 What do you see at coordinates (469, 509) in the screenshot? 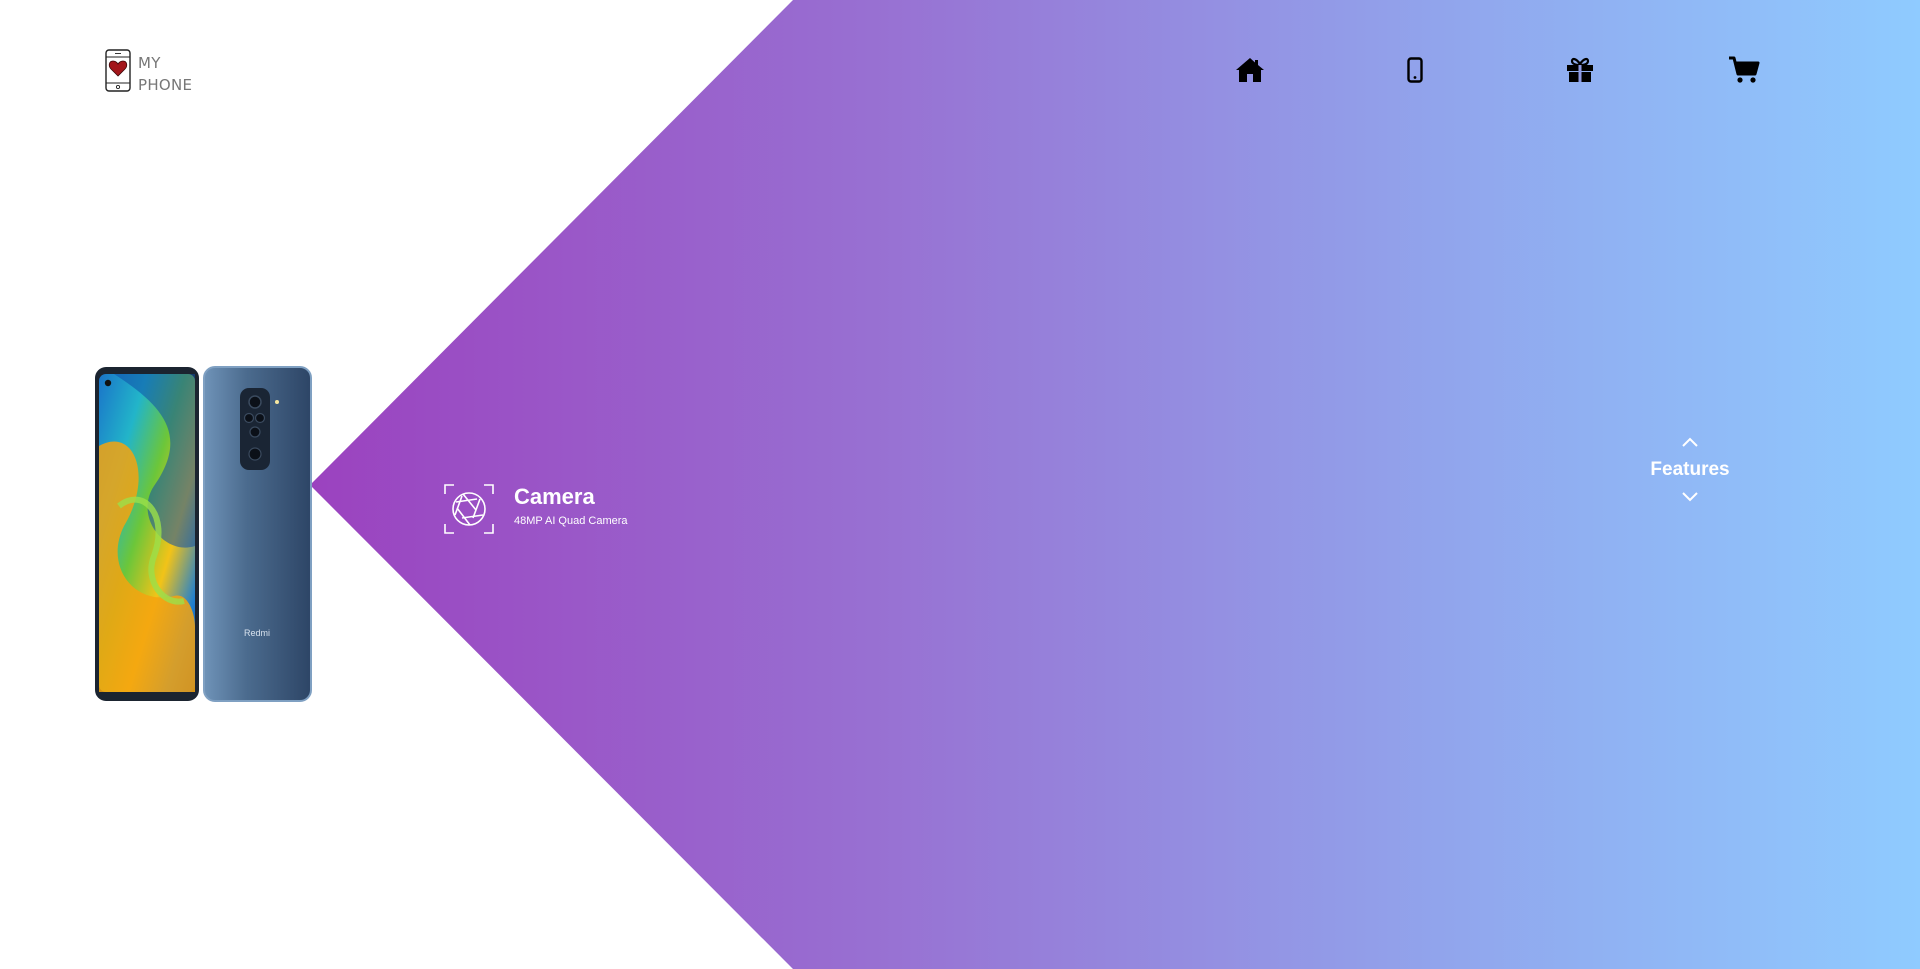
I see `camera-aperture-icon` at bounding box center [469, 509].